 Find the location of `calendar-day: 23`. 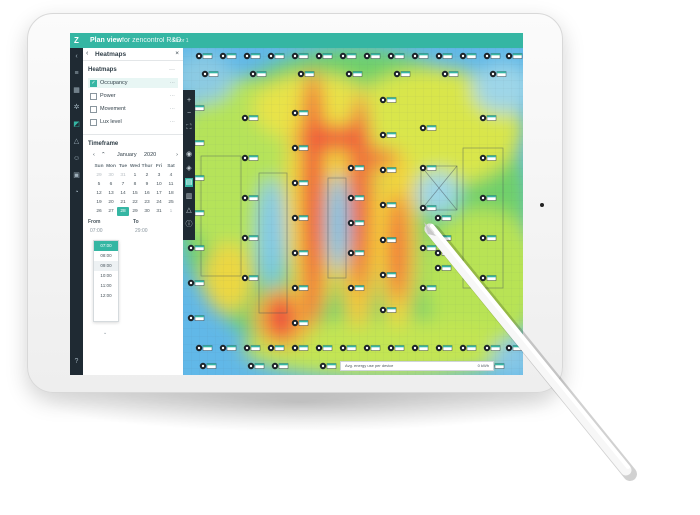

calendar-day: 23 is located at coordinates (147, 202).